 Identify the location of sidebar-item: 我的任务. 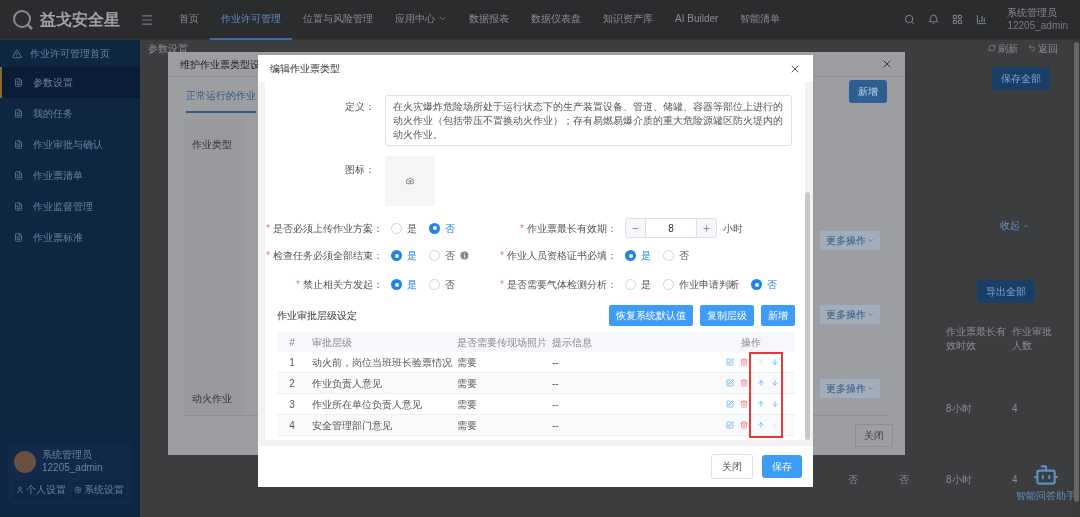
(70, 113).